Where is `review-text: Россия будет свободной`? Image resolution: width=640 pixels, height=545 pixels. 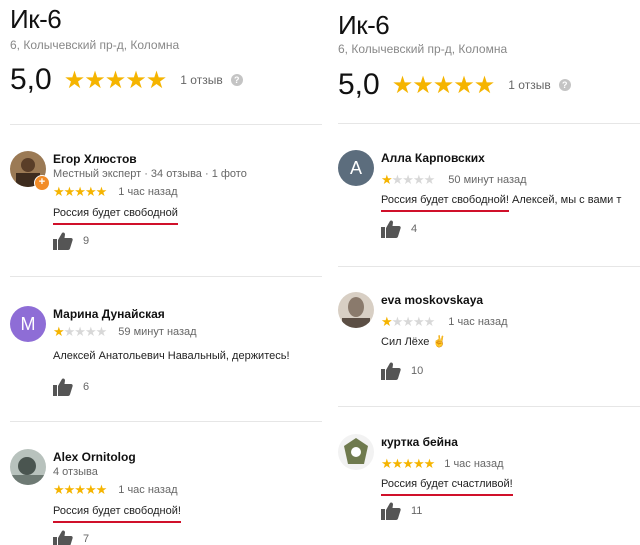
review-text: Россия будет свободной is located at coordinates (115, 215).